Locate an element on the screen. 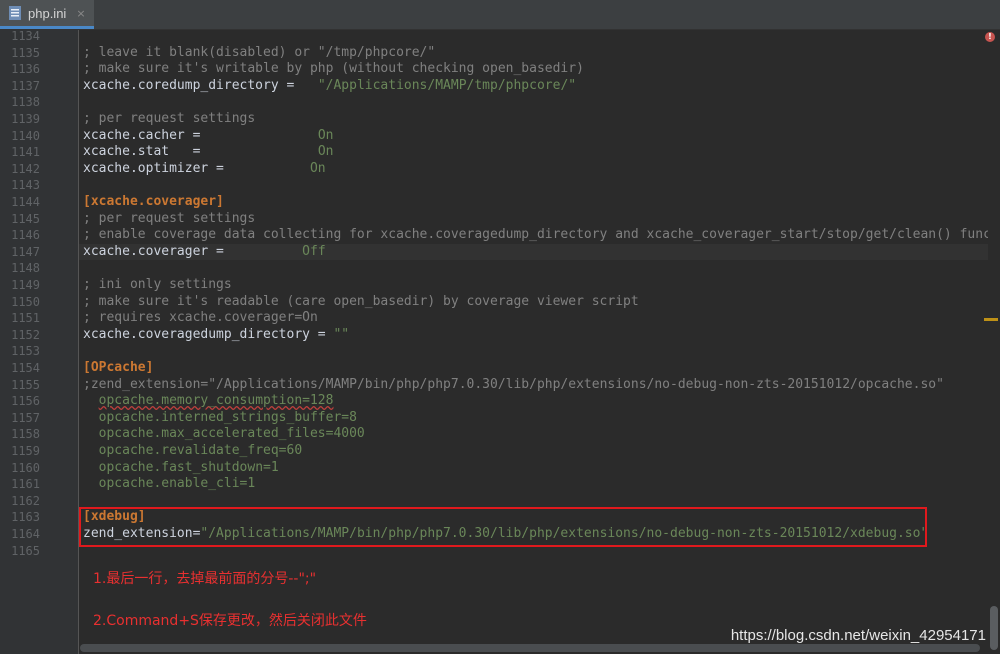  line-number: 1146 is located at coordinates (25, 235).